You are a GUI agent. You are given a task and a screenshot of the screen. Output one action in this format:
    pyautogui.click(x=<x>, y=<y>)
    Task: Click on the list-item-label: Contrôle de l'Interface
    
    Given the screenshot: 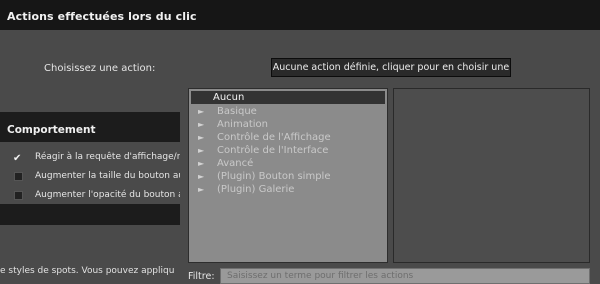 What is the action you would take?
    pyautogui.click(x=273, y=150)
    